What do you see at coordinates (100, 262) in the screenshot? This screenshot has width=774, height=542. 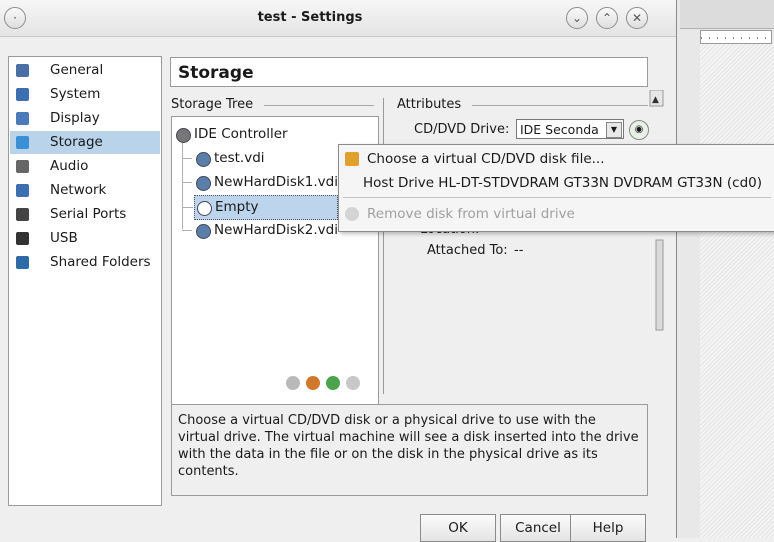 I see `sidebar-item-label: Shared Folders` at bounding box center [100, 262].